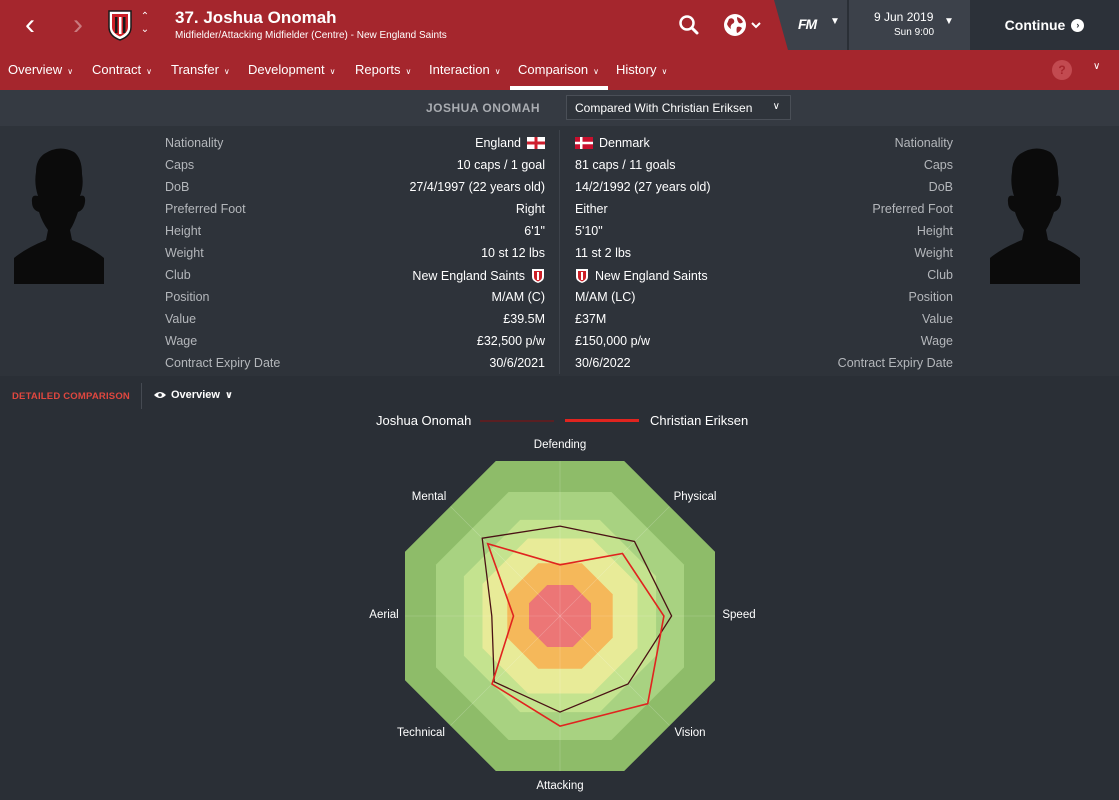  I want to click on info-row: 5'10" Height, so click(764, 231).